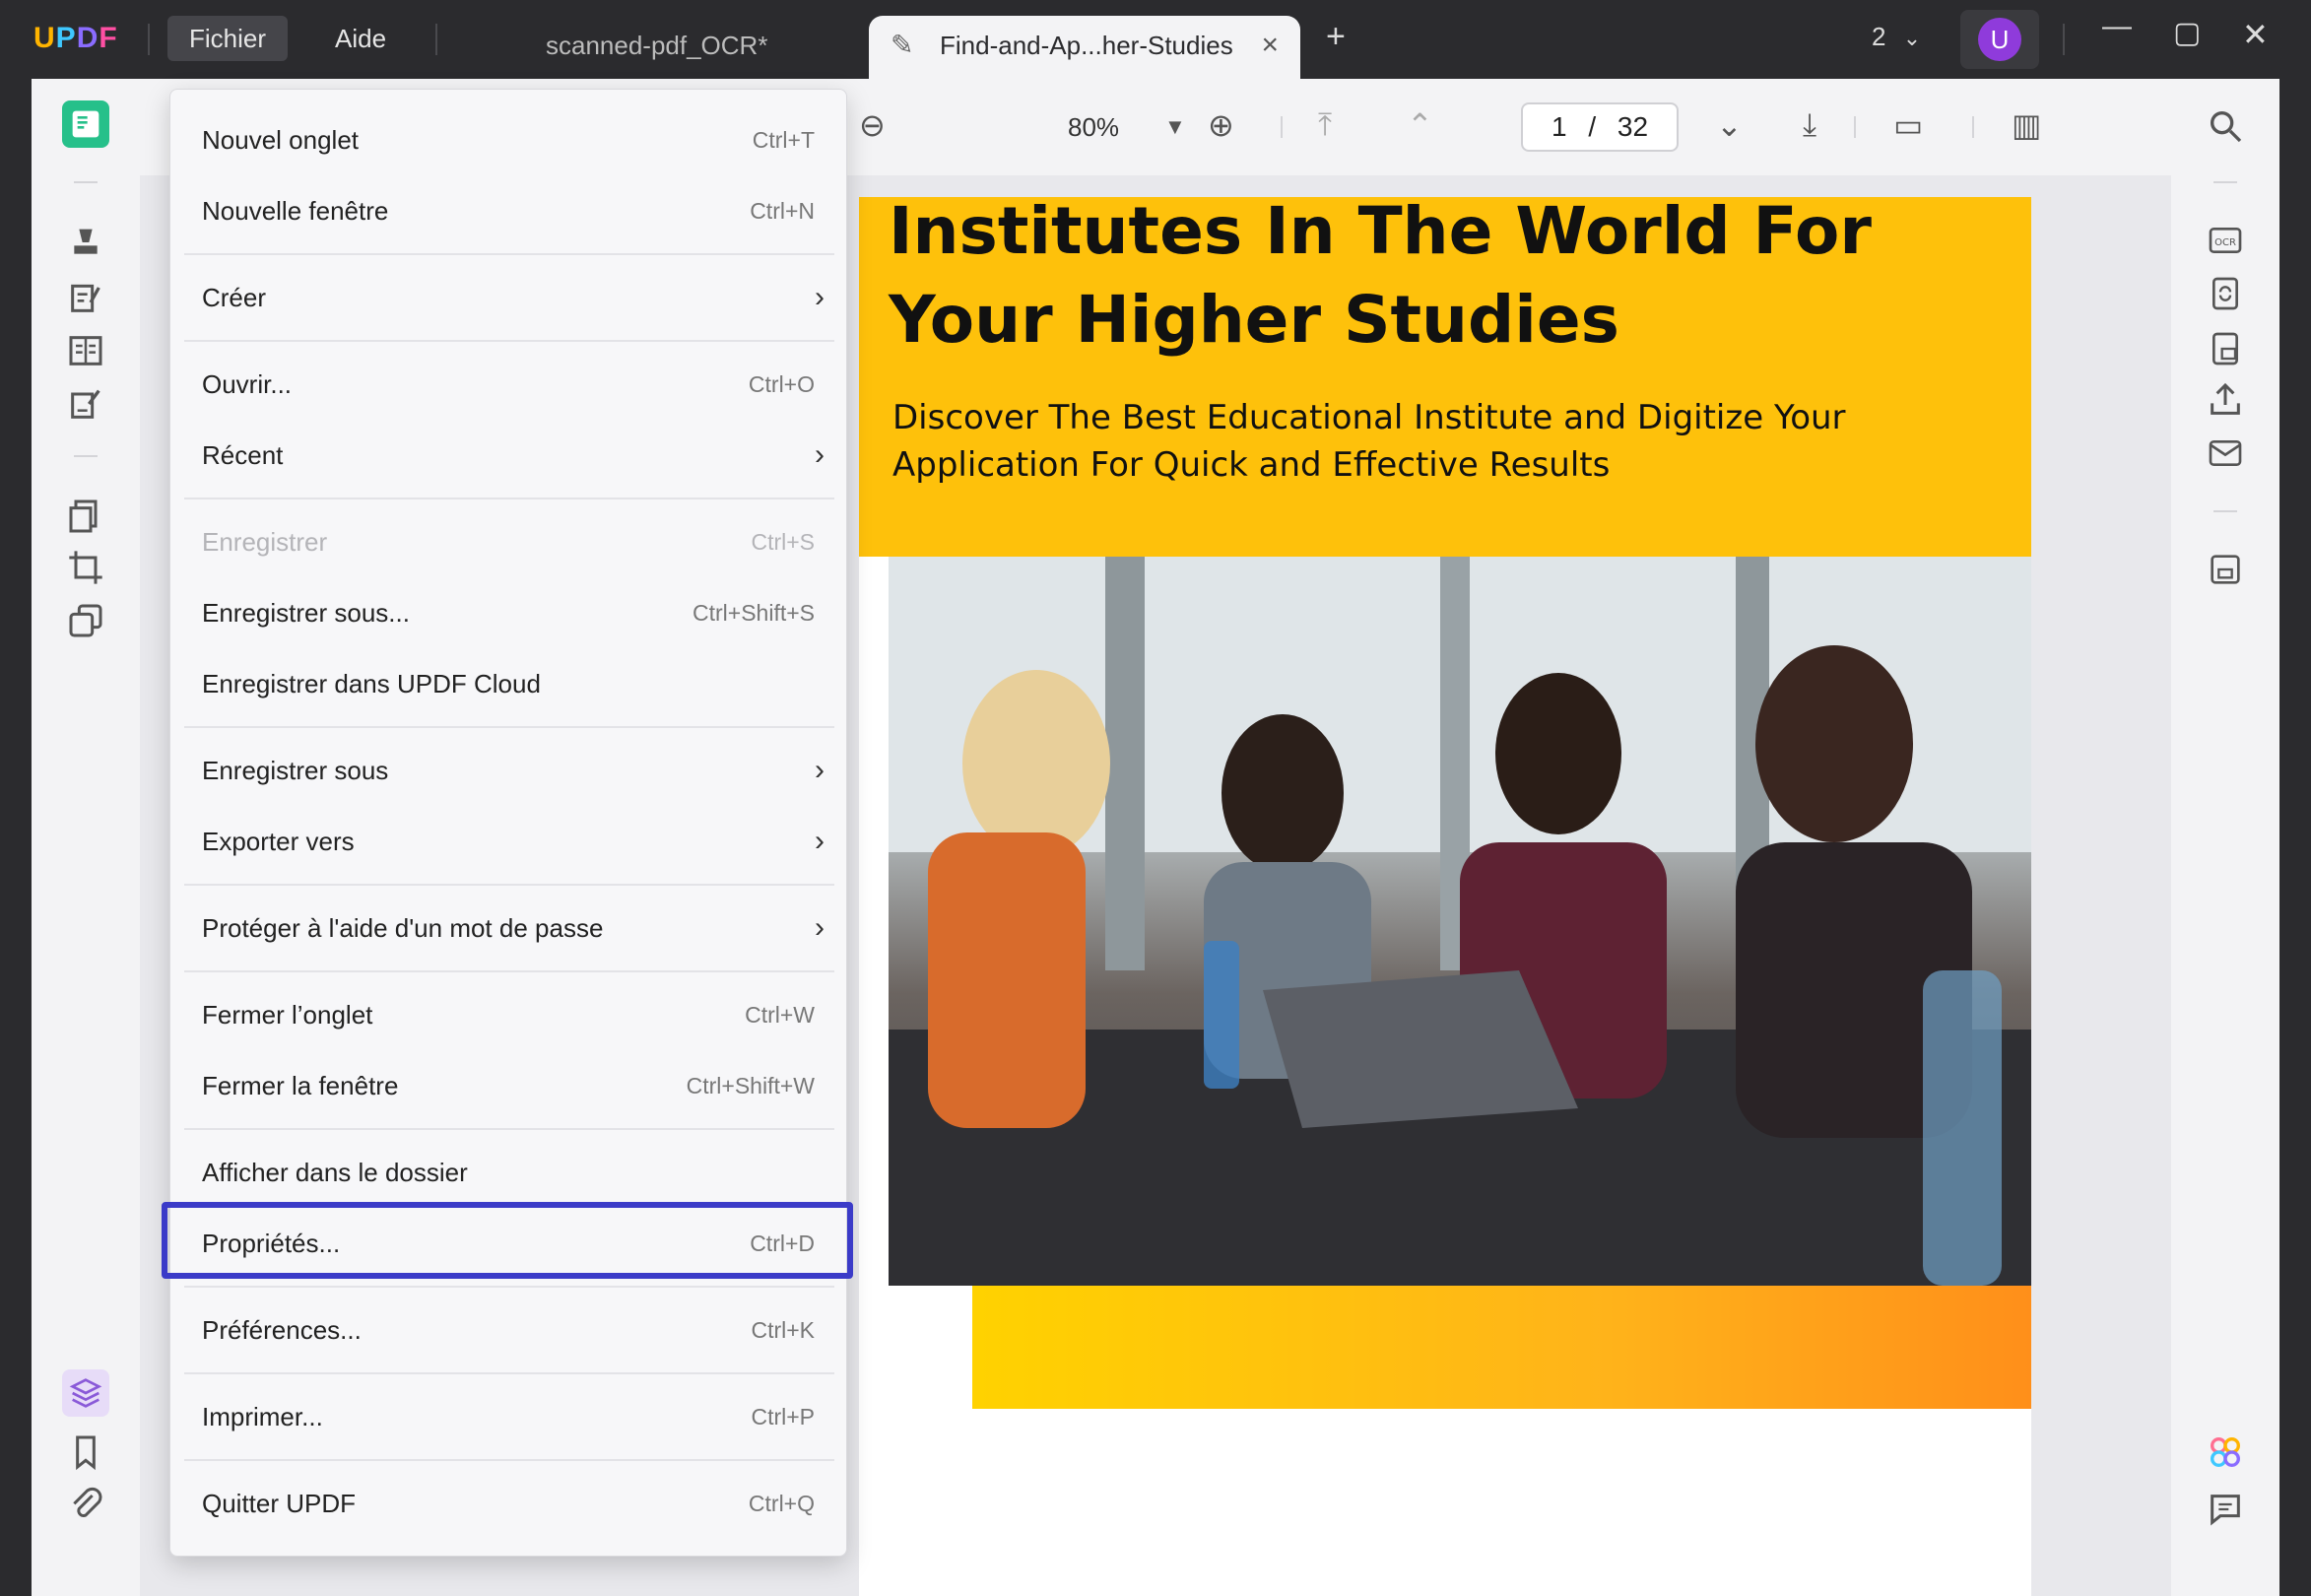 The width and height of the screenshot is (2311, 1596). I want to click on menu-item-close-tab: Fermer l’onglet Ctrl+W, so click(509, 1016).